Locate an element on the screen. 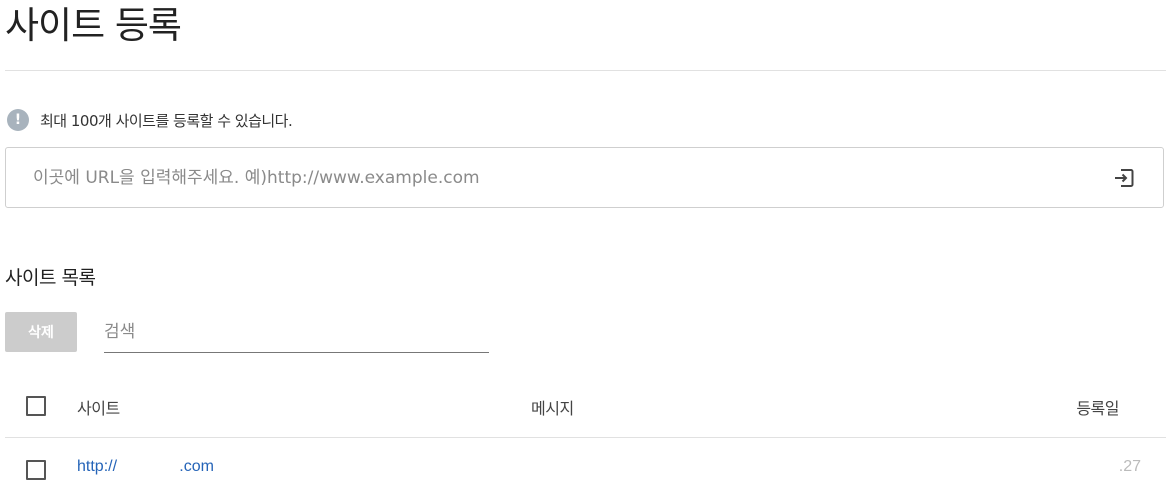  notice-text: 최대 100개 사이트를 등록할 수 있습니다. is located at coordinates (166, 120).